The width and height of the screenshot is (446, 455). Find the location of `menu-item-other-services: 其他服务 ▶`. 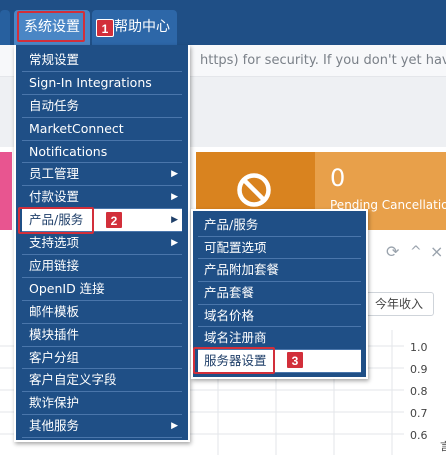

menu-item-other-services: 其他服务 ▶ is located at coordinates (102, 427).